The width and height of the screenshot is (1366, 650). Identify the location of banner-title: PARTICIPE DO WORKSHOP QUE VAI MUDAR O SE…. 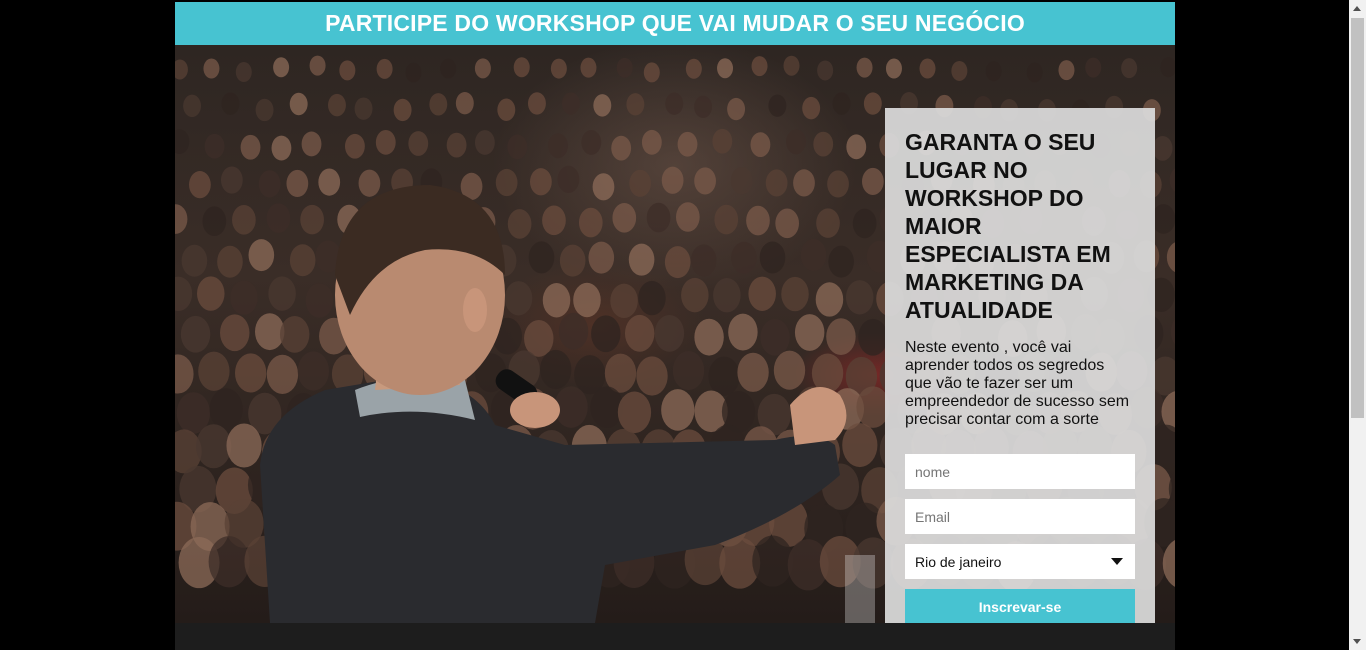
(675, 23).